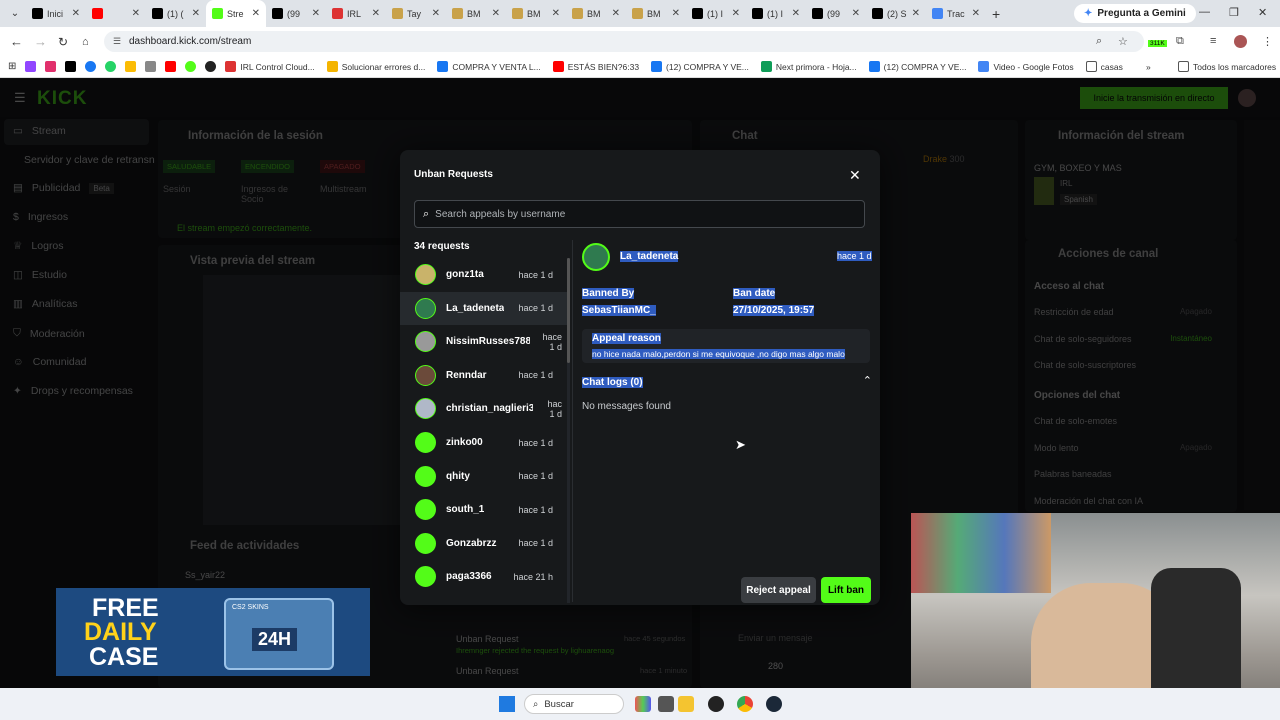 This screenshot has height=720, width=1280. Describe the element at coordinates (16, 41) in the screenshot. I see `back-icon: ←` at that location.